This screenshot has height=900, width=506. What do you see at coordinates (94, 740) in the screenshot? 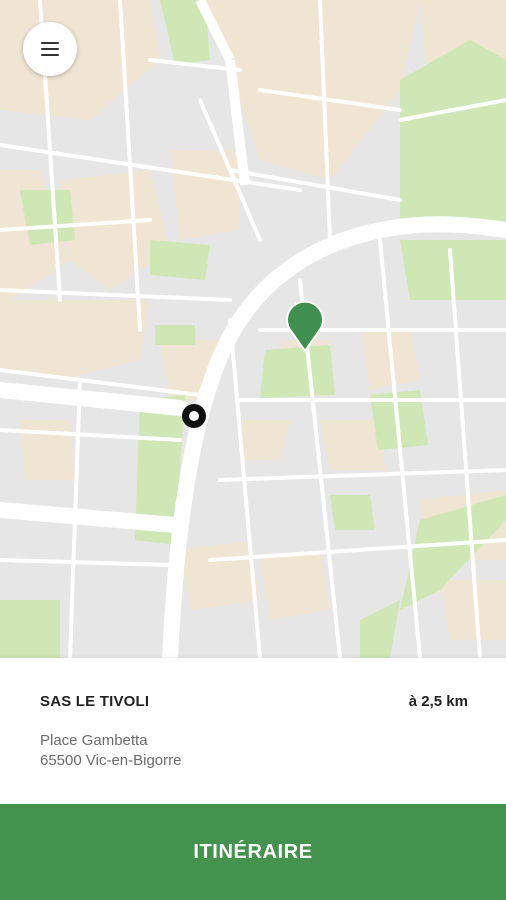
I see `address-line-1: Place Gambetta` at bounding box center [94, 740].